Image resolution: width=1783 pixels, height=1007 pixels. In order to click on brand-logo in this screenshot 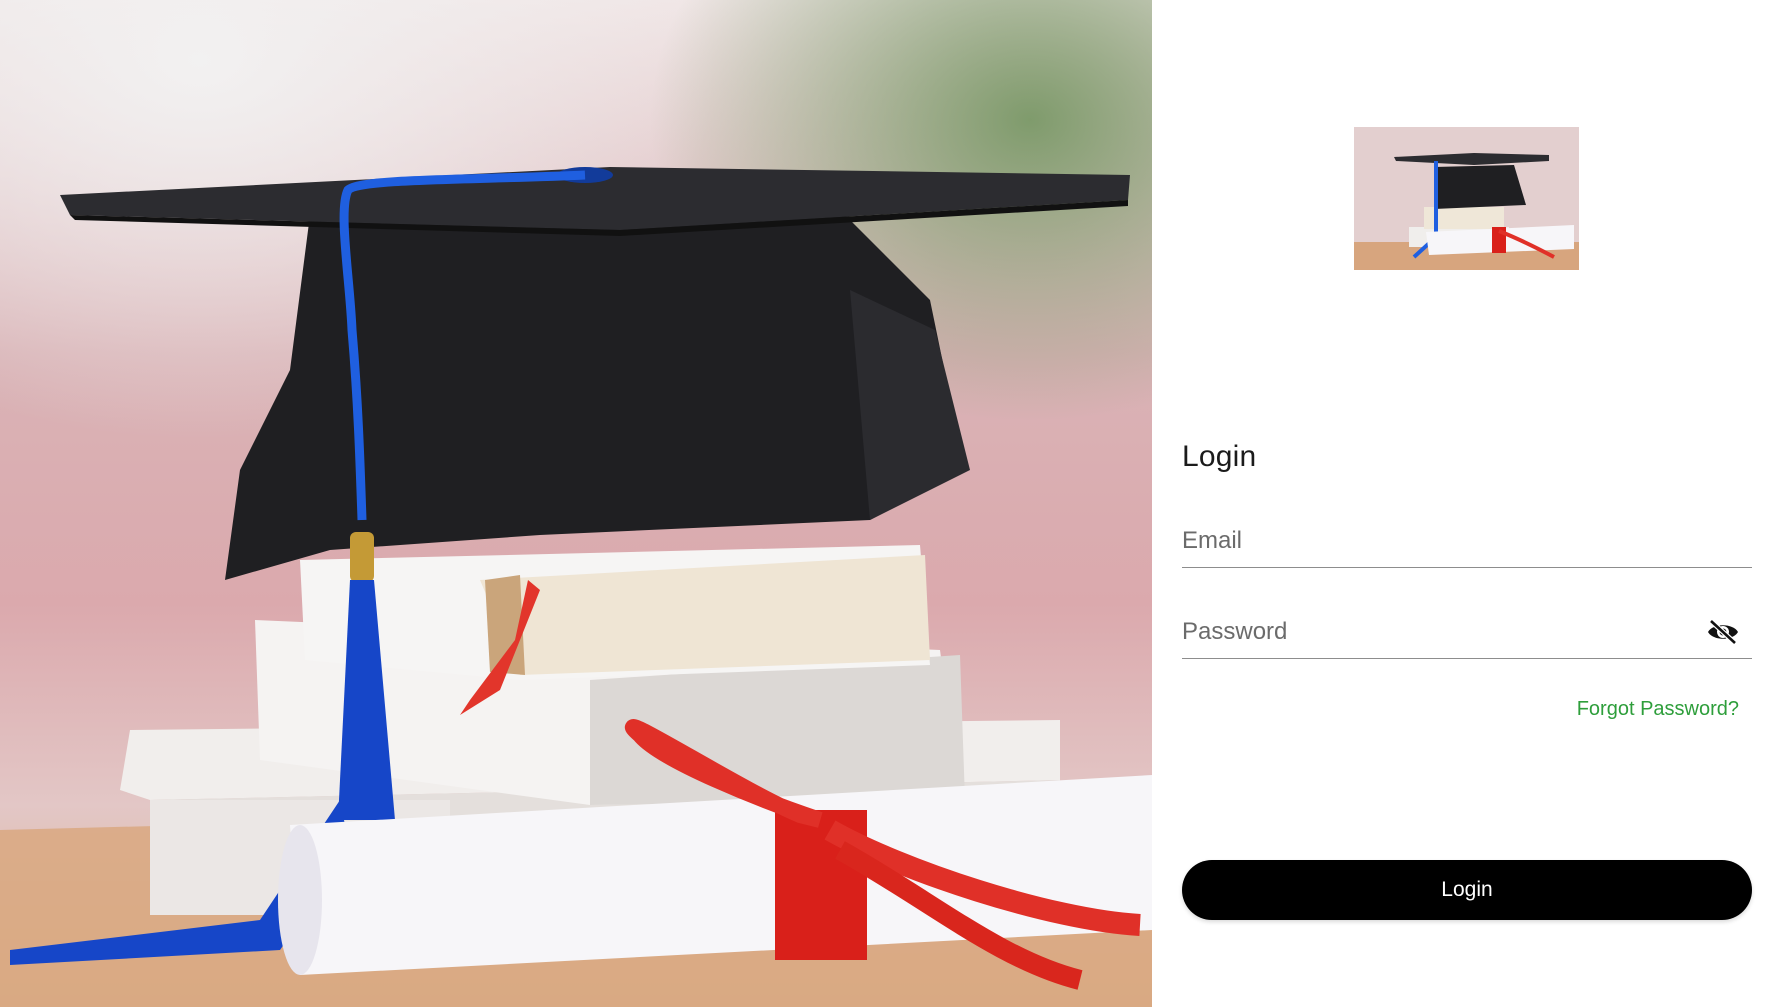, I will do `click(1466, 198)`.